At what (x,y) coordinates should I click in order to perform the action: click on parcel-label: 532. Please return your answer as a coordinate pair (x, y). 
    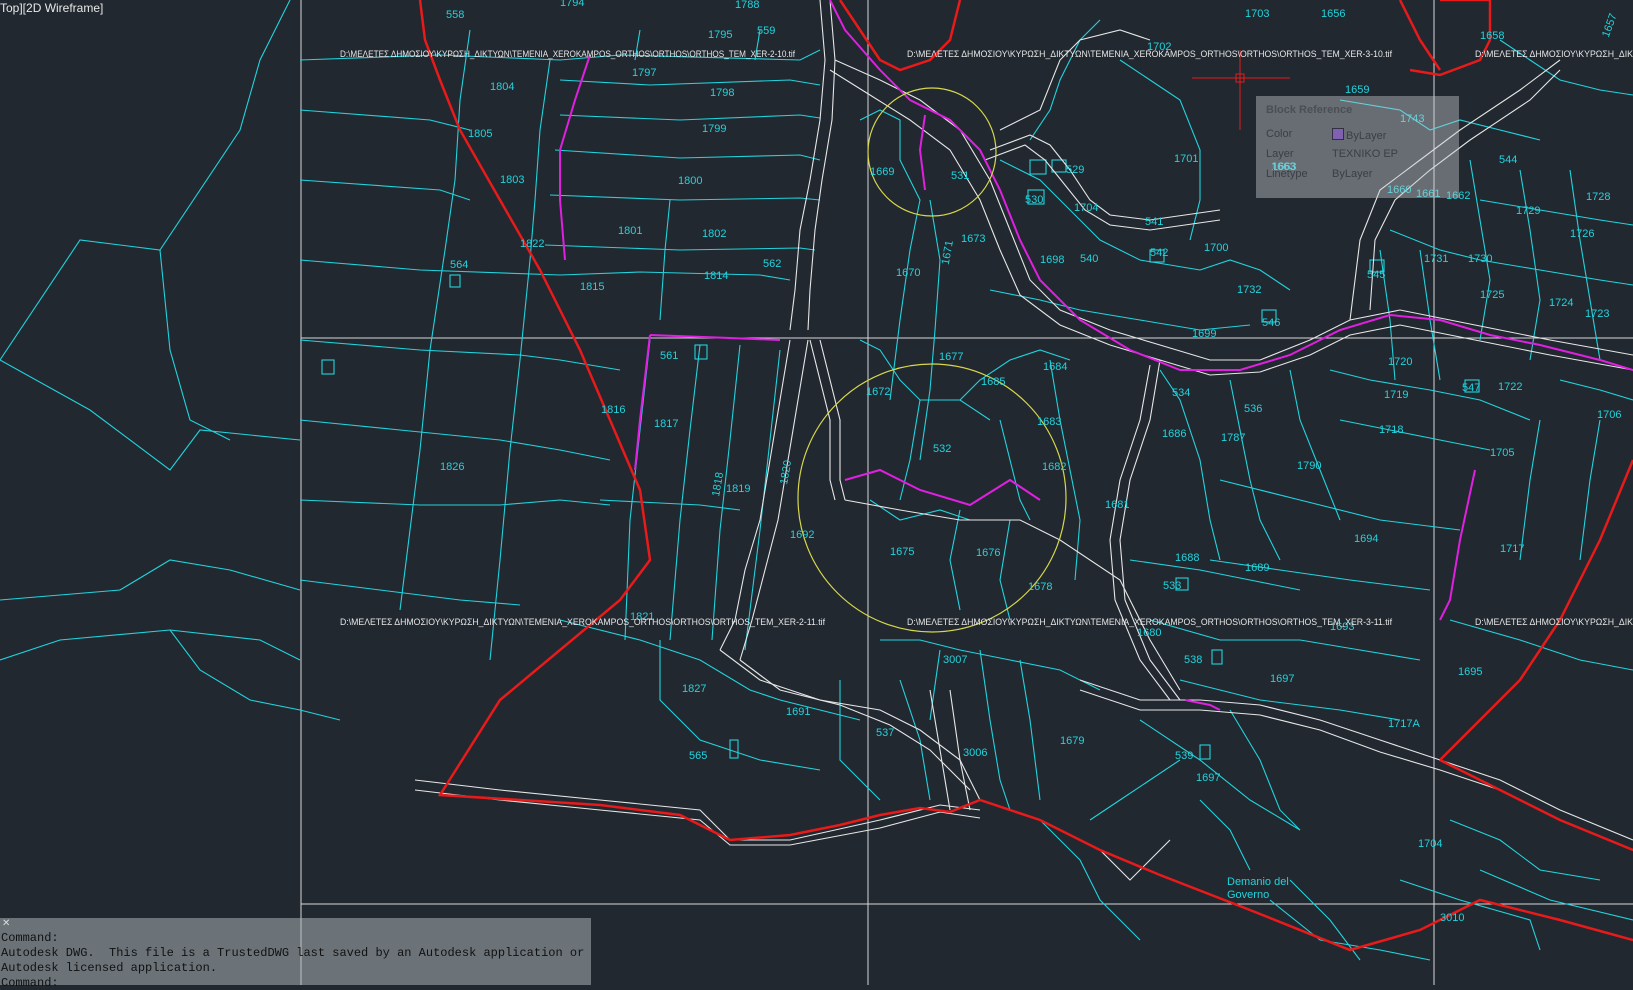
    Looking at the image, I should click on (942, 449).